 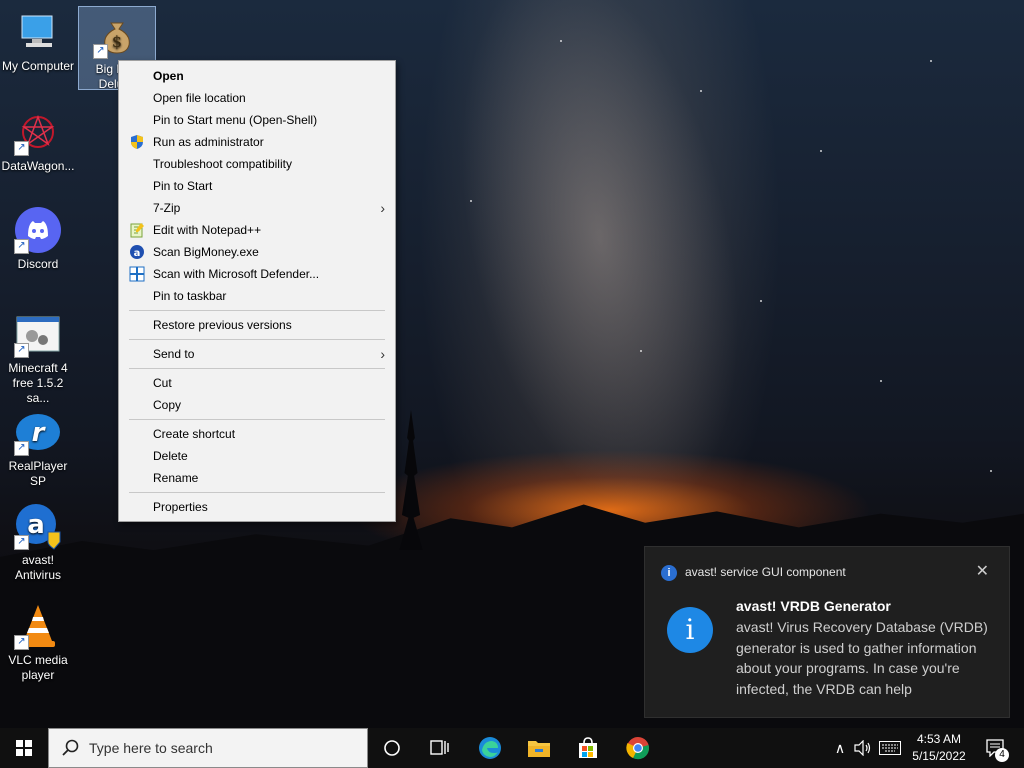 I want to click on cortana-button, so click(x=392, y=748).